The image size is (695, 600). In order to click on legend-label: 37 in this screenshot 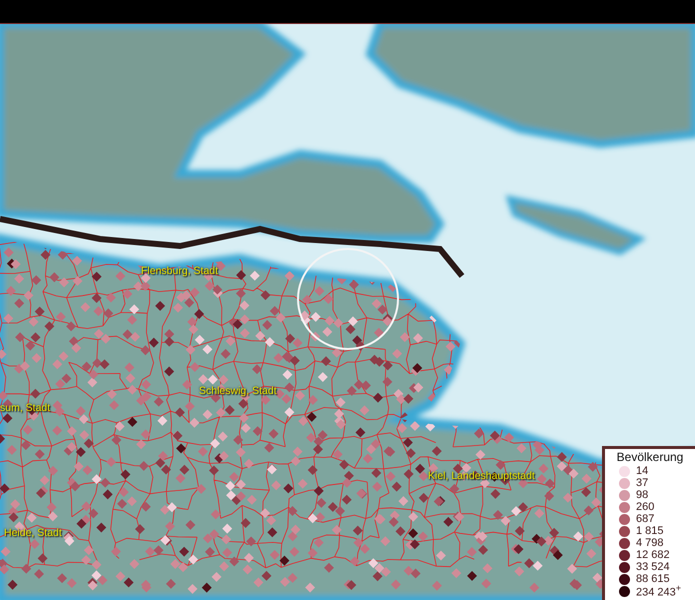, I will do `click(642, 483)`.